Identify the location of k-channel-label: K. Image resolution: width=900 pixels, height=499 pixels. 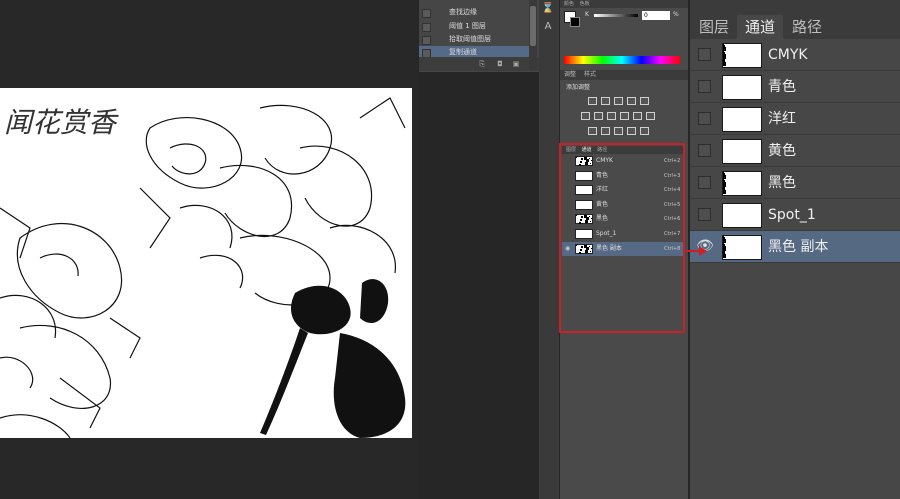
(587, 14).